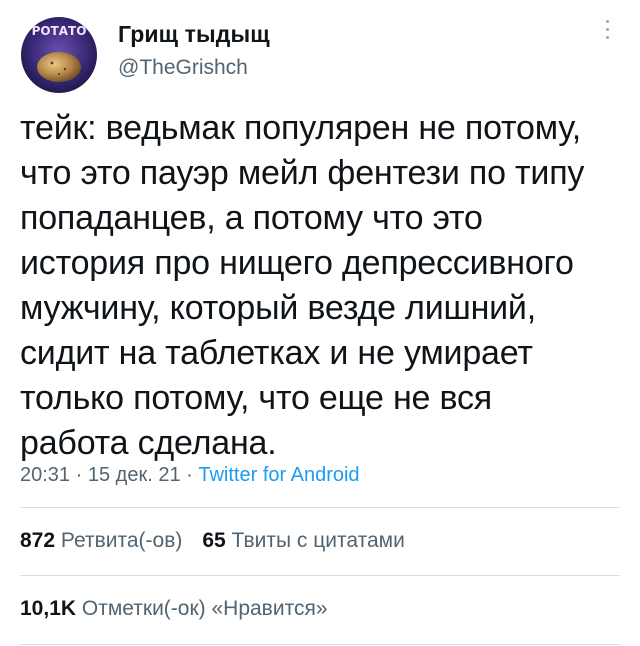 This screenshot has height=646, width=640. I want to click on stats-row-retweets: 872 Ретвита(-ов) 65 Твиты с цитатами, so click(212, 541).